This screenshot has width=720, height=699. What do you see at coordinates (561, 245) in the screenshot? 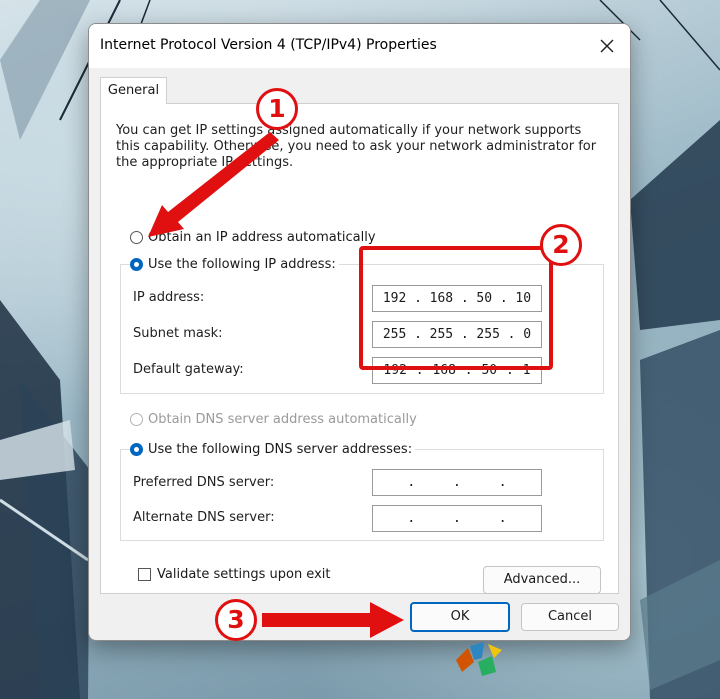
I see `step-badge-2: 2` at bounding box center [561, 245].